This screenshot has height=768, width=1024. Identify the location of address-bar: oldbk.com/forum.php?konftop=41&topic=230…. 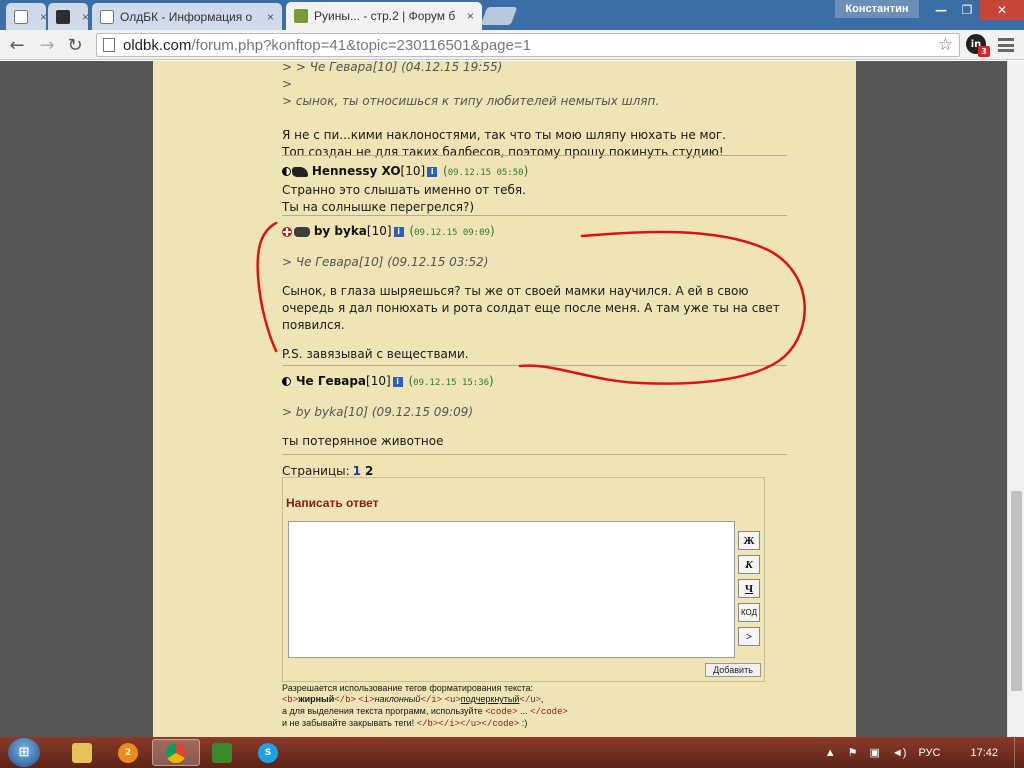
(528, 45).